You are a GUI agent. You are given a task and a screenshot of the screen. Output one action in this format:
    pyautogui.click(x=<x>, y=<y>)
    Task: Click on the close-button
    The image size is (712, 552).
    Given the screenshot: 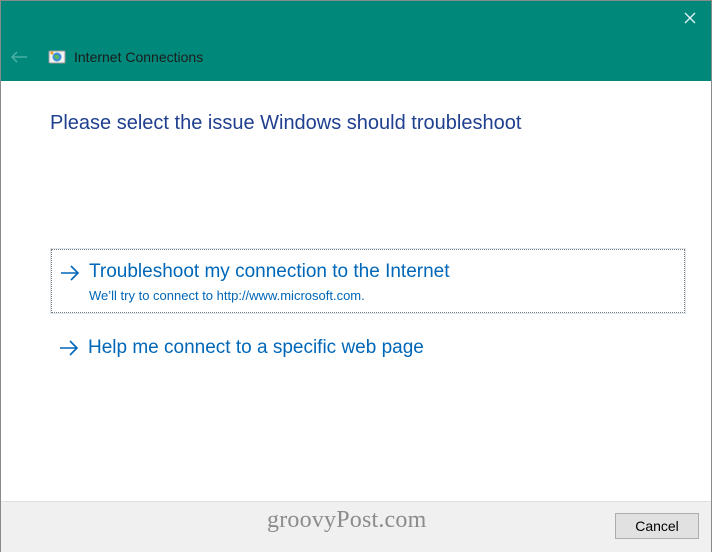 What is the action you would take?
    pyautogui.click(x=689, y=18)
    